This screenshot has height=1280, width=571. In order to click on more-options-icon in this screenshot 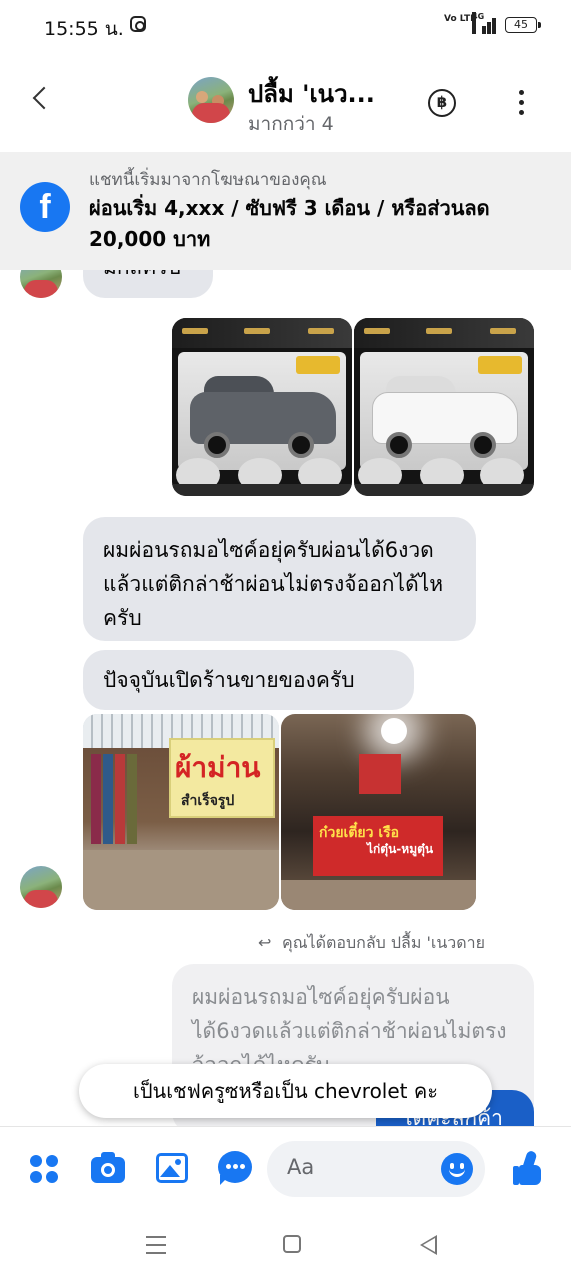, I will do `click(522, 103)`.